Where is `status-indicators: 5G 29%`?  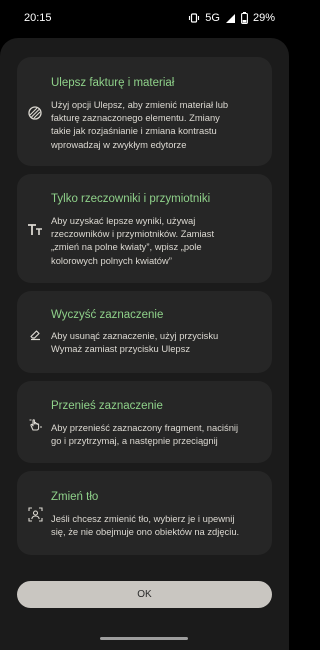 status-indicators: 5G 29% is located at coordinates (231, 18).